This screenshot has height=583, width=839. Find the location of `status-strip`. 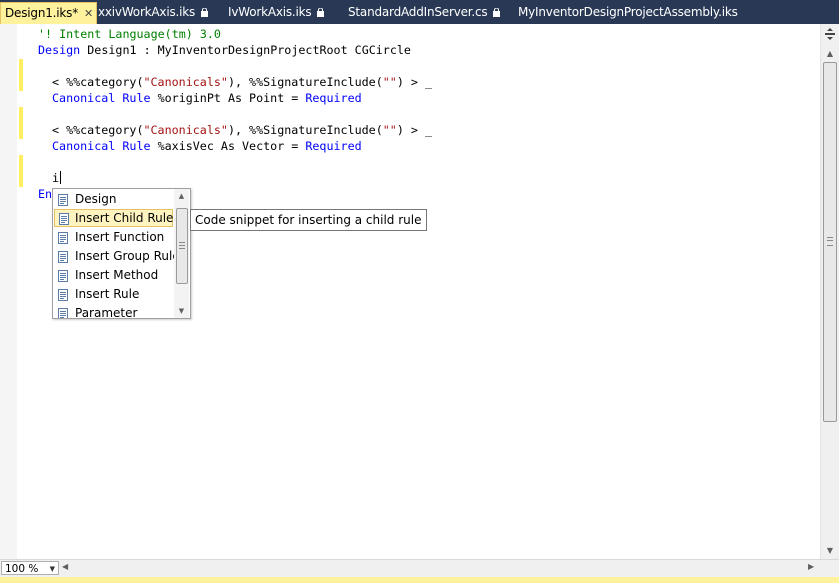

status-strip is located at coordinates (419, 580).